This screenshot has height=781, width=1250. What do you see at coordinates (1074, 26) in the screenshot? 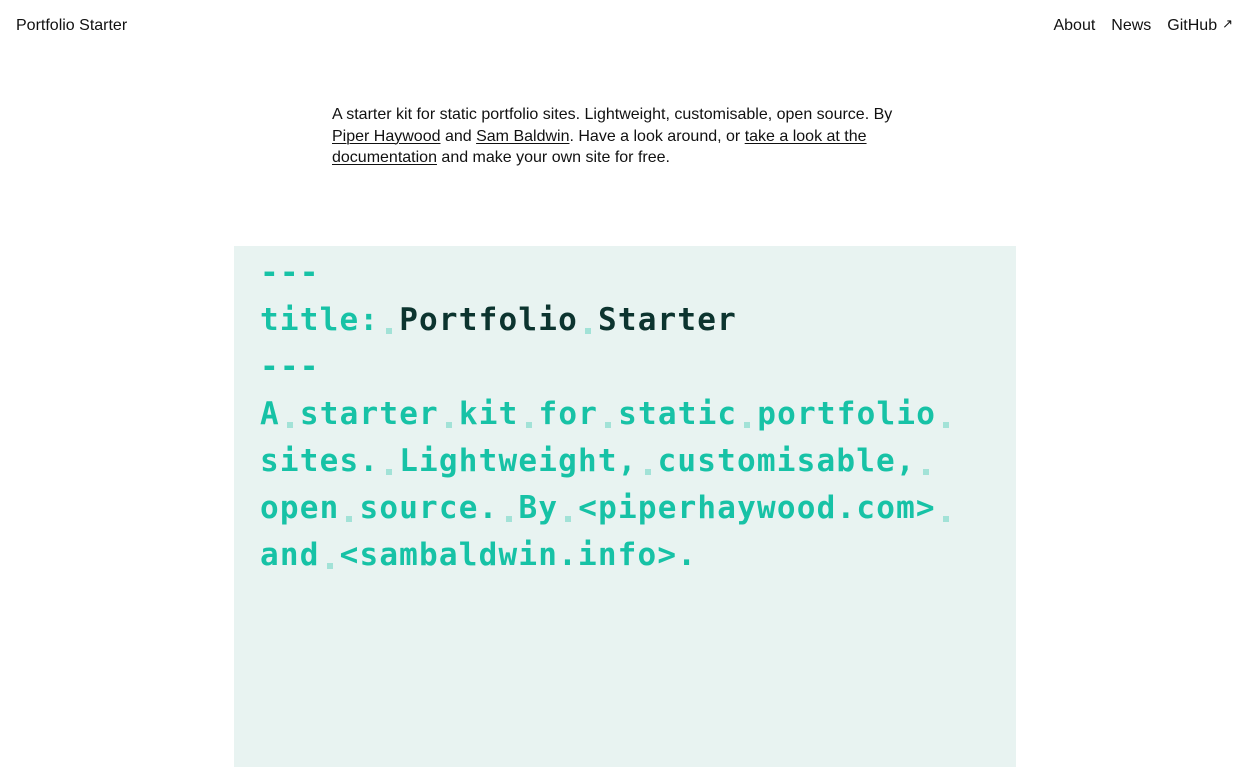
I see `nav-about-link: About` at bounding box center [1074, 26].